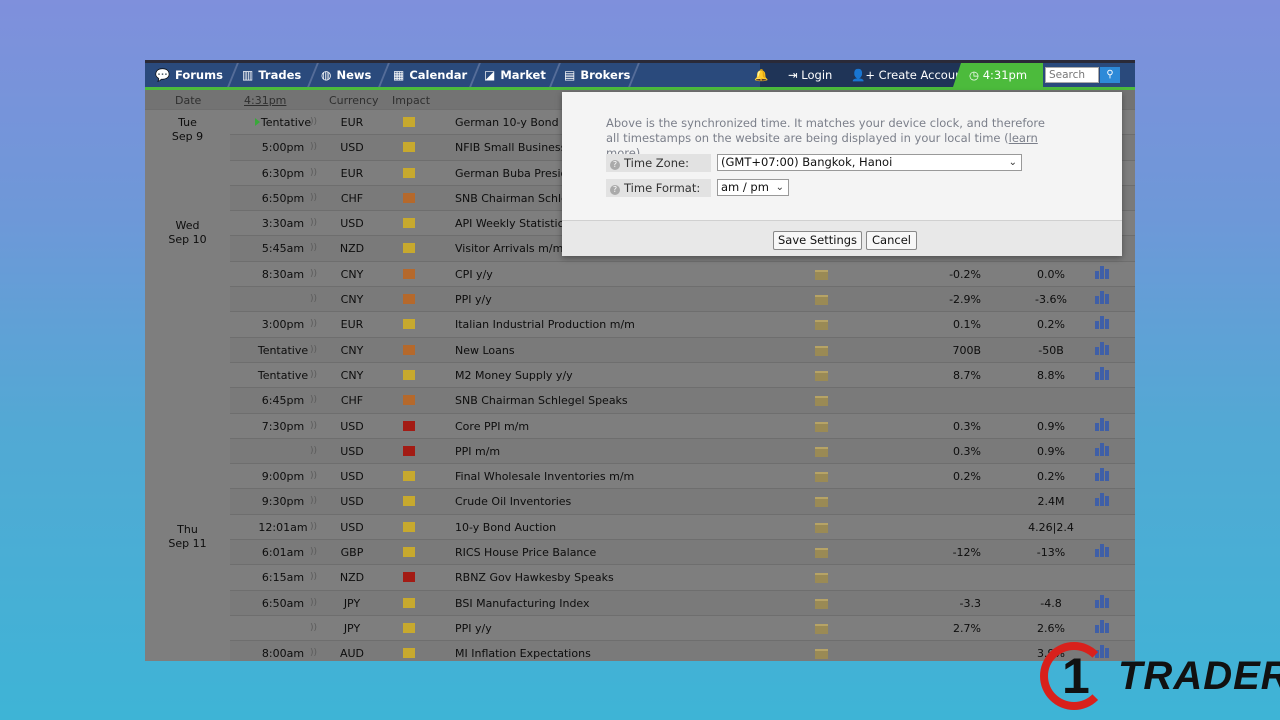 This screenshot has height=720, width=1280. Describe the element at coordinates (640, 627) in the screenshot. I see `table-row: )) JPY PPI y/y 2.7% 2.6%` at that location.